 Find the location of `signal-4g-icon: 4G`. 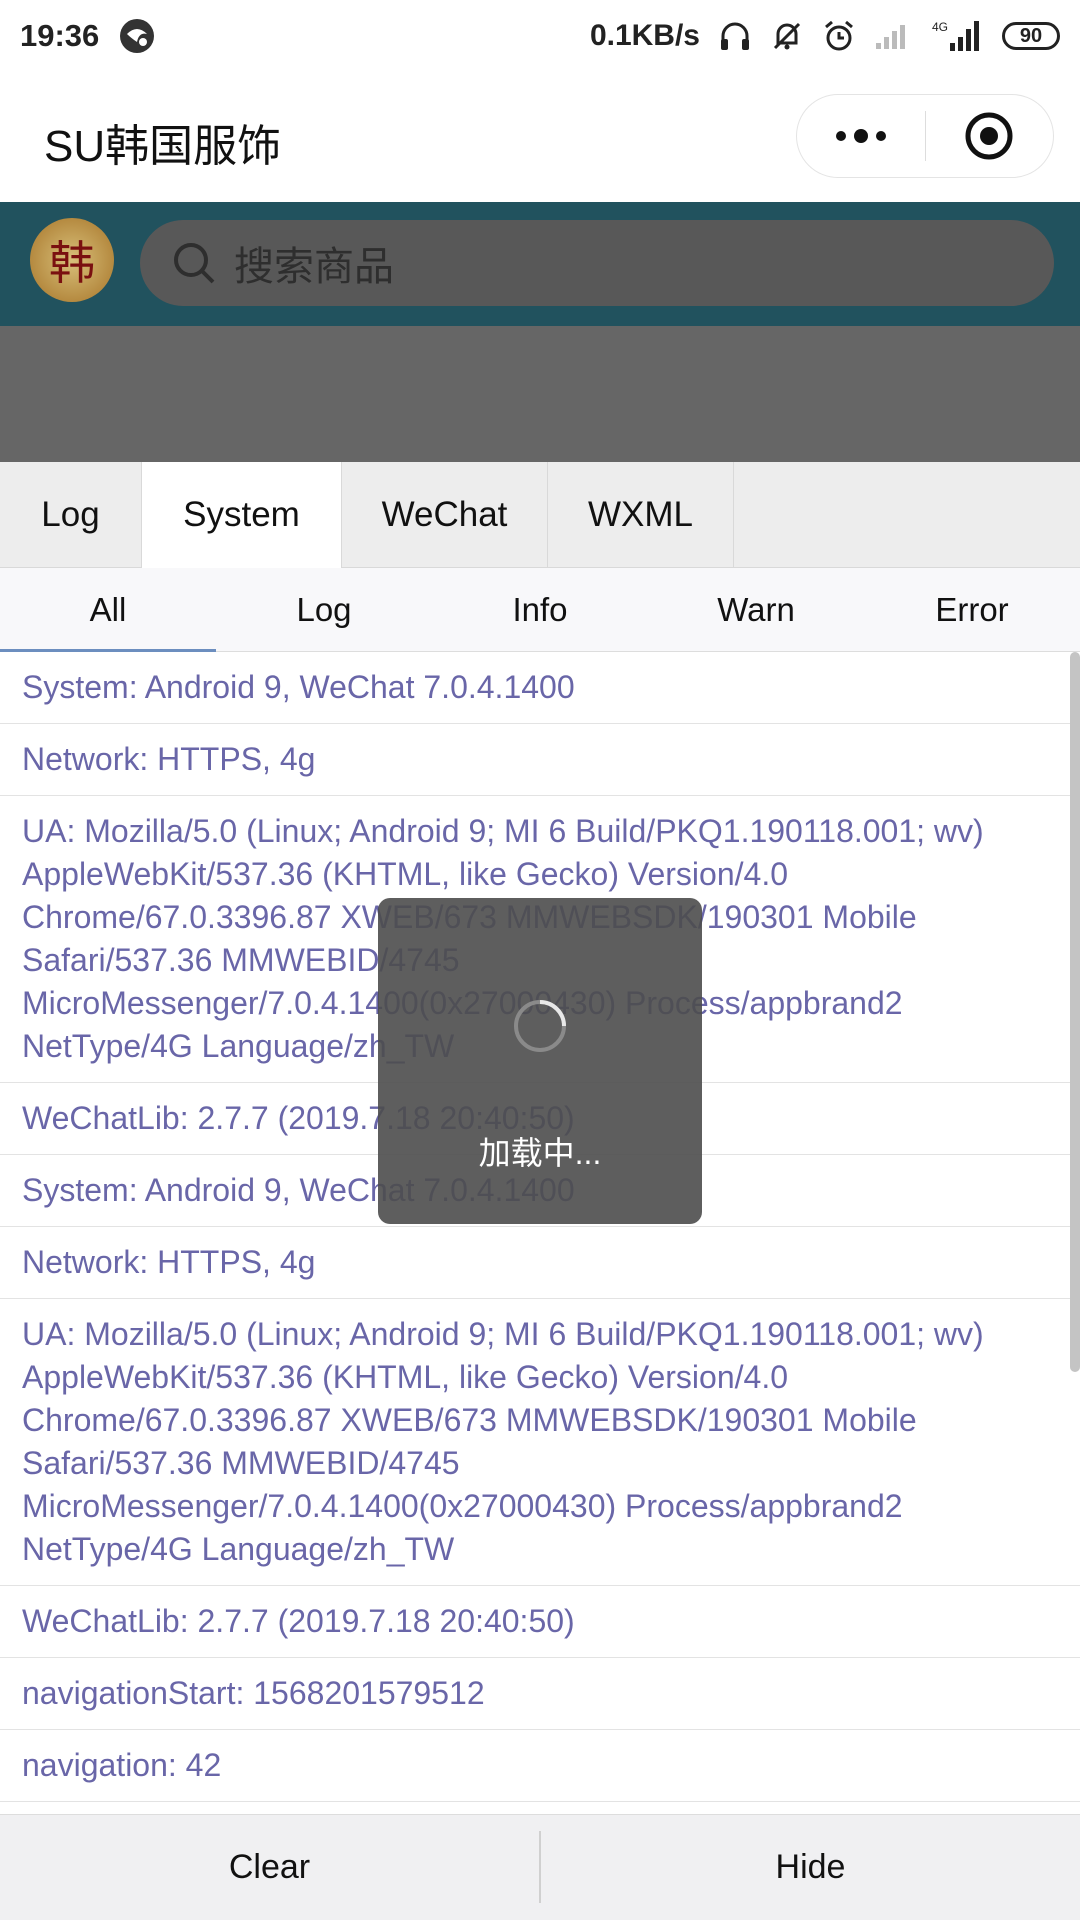

signal-4g-icon: 4G is located at coordinates (958, 36).